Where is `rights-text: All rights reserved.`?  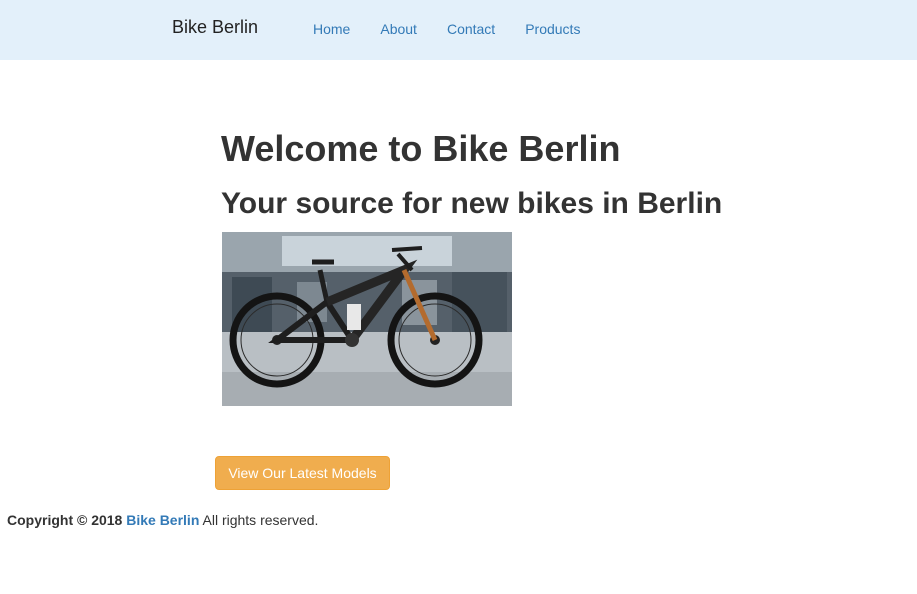 rights-text: All rights reserved. is located at coordinates (260, 520).